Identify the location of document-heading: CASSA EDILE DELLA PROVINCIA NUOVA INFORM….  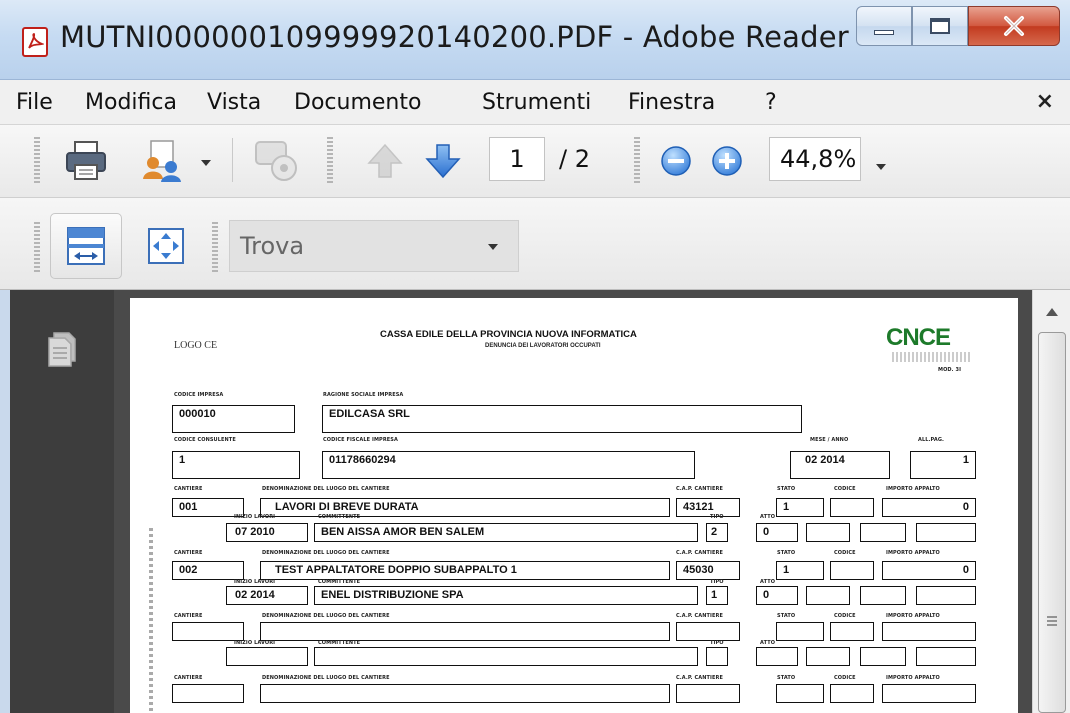
(508, 334).